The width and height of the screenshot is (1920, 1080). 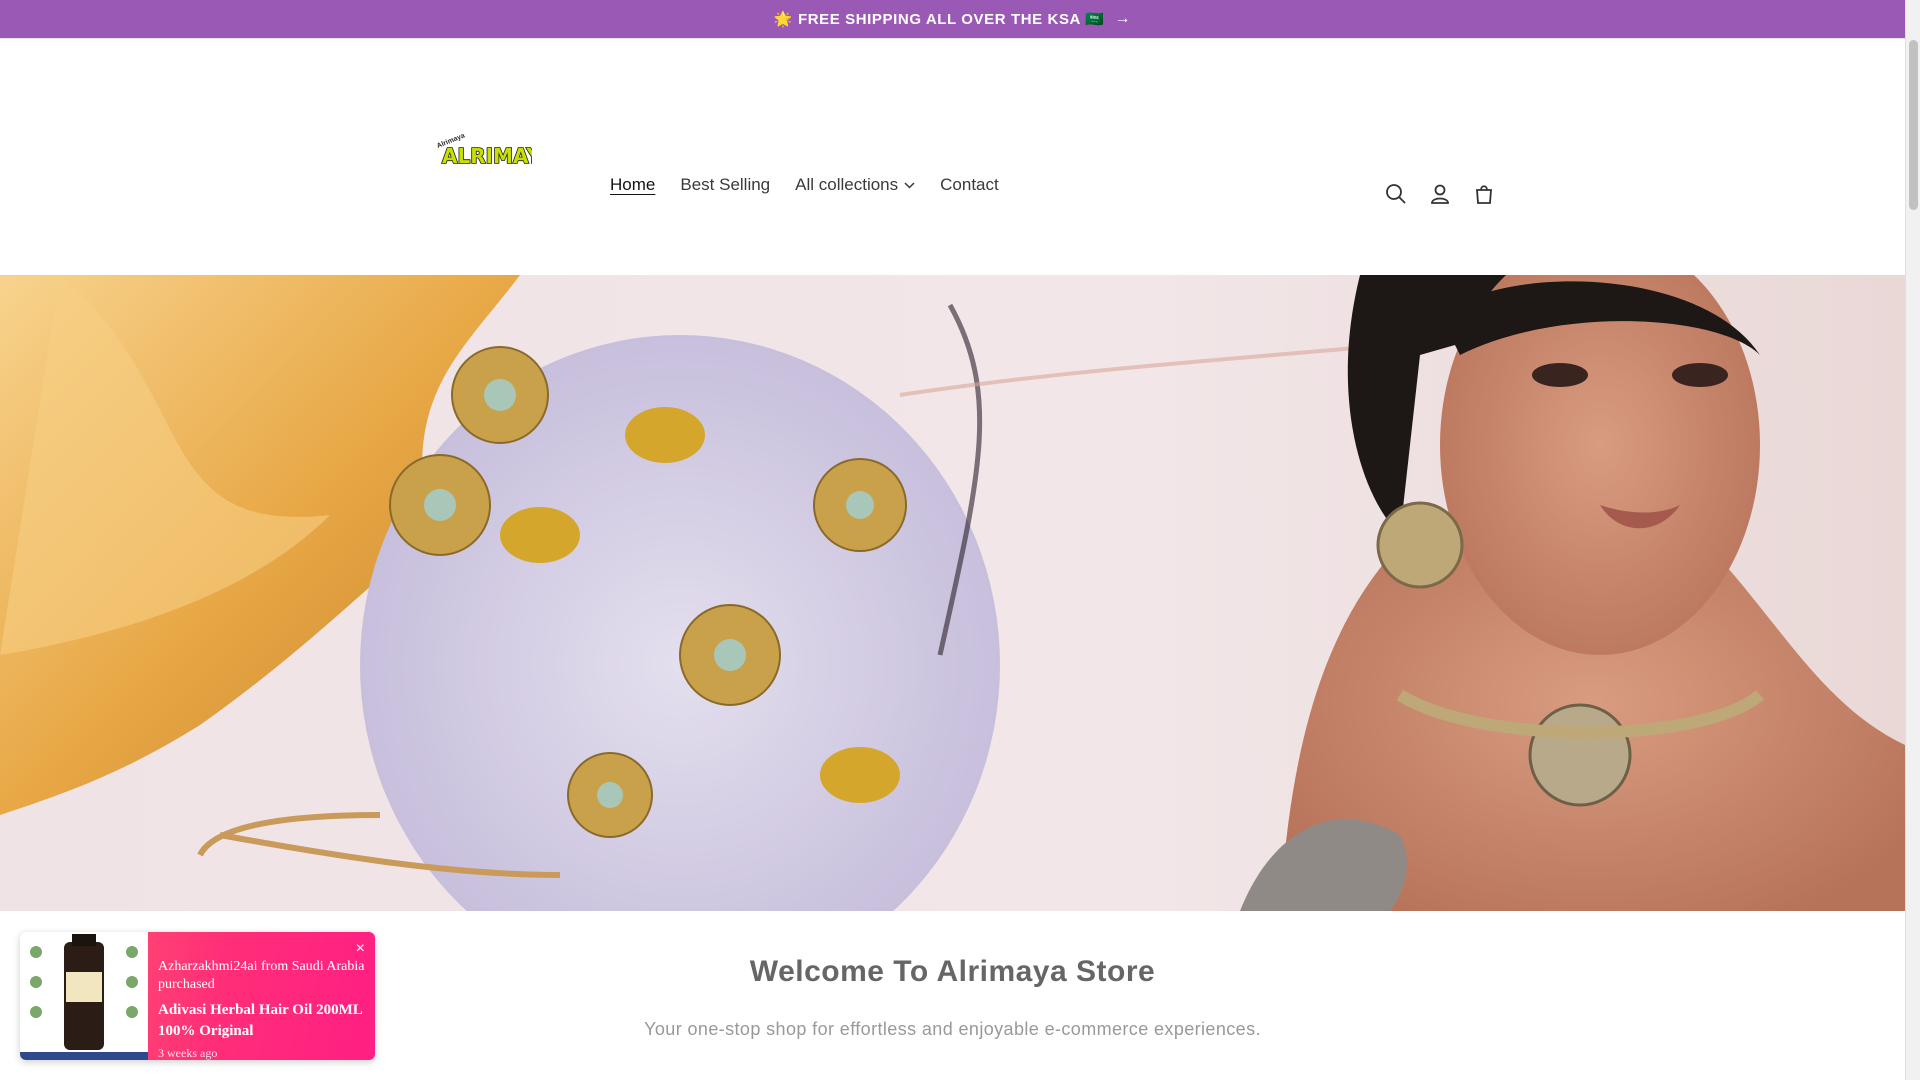 I want to click on product-thumbnail, so click(x=84, y=996).